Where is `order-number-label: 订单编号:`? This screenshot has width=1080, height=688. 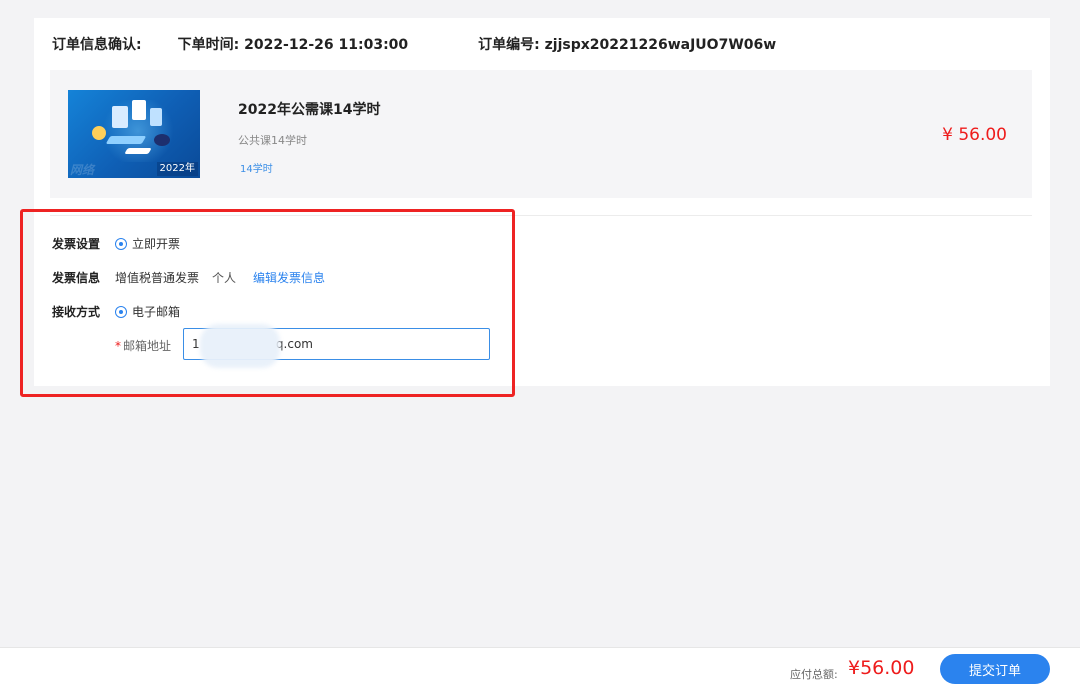 order-number-label: 订单编号: is located at coordinates (509, 45).